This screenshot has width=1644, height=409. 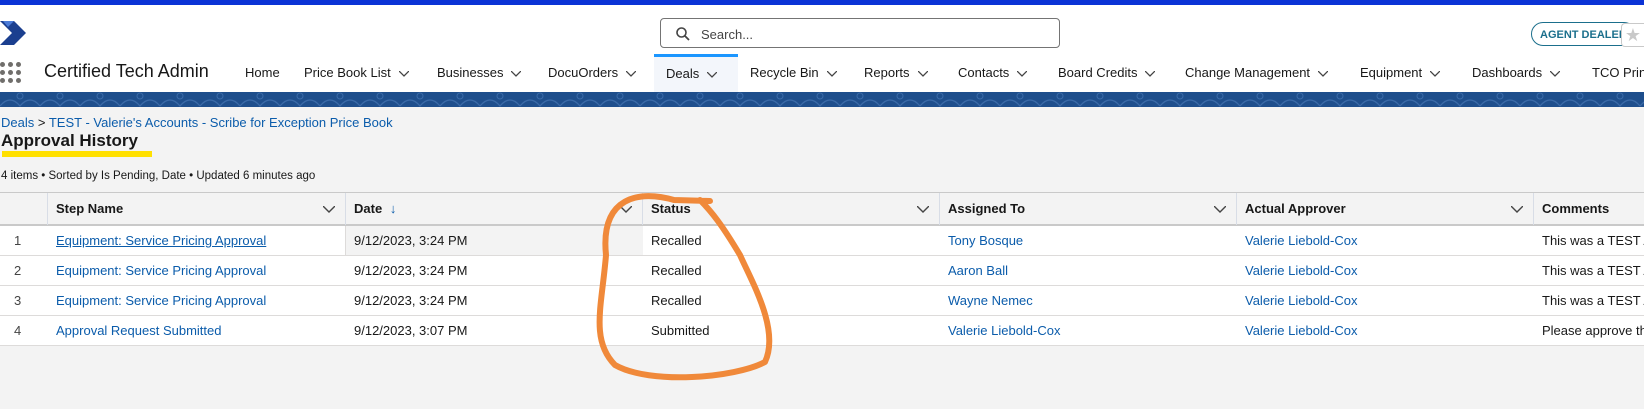 I want to click on nav-item-dashboards: Dashboards, so click(x=1516, y=73).